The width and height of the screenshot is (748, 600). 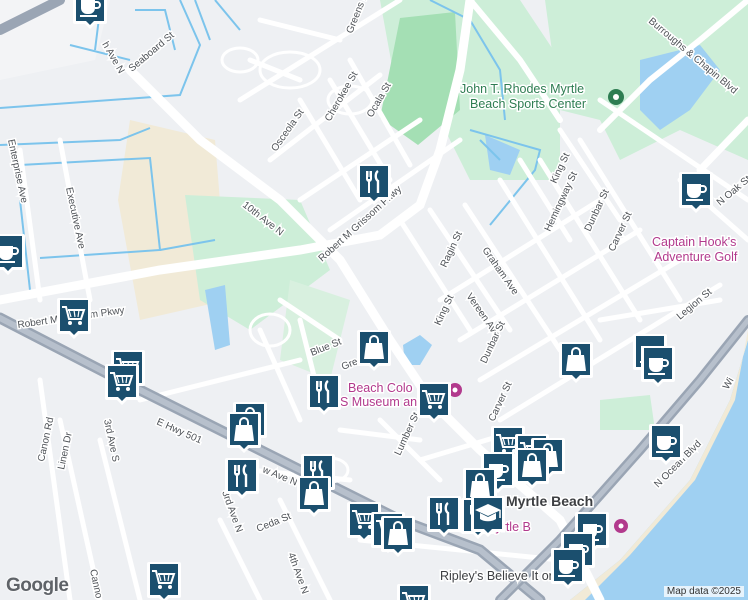 I want to click on poi-label-captain-hook-1: Captain Hook's, so click(x=694, y=242).